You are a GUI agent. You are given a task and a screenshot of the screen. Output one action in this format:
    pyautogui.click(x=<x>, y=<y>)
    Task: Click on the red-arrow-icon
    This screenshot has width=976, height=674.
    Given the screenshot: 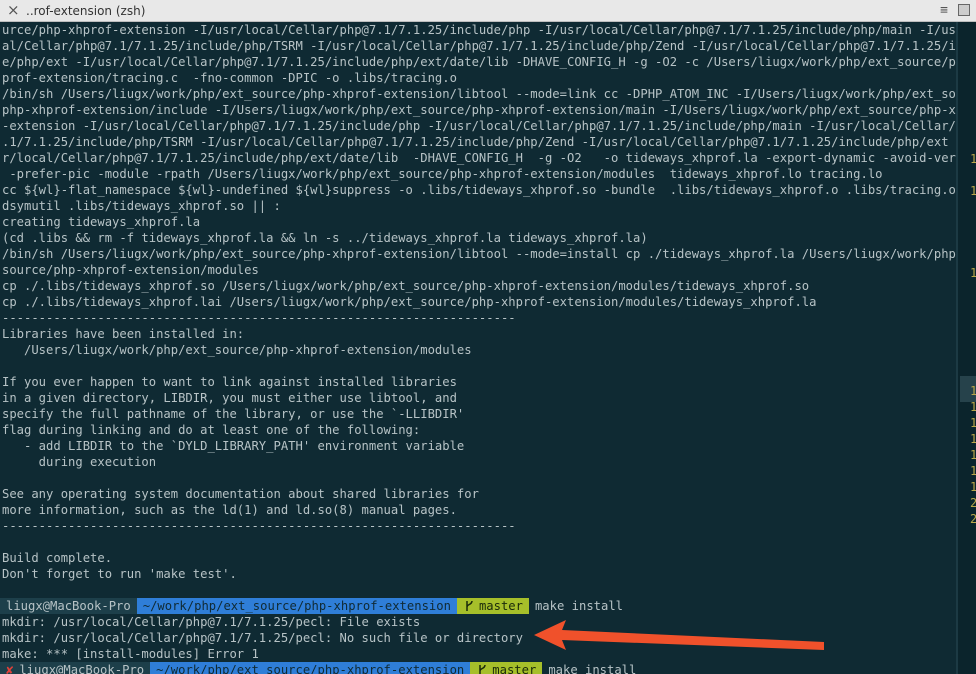 What is the action you would take?
    pyautogui.click(x=679, y=635)
    